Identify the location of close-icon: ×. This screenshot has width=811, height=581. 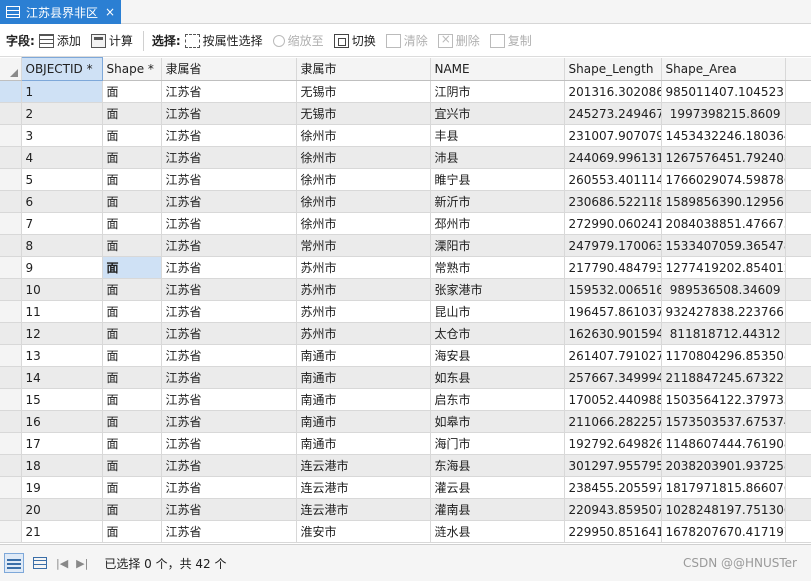
(110, 12).